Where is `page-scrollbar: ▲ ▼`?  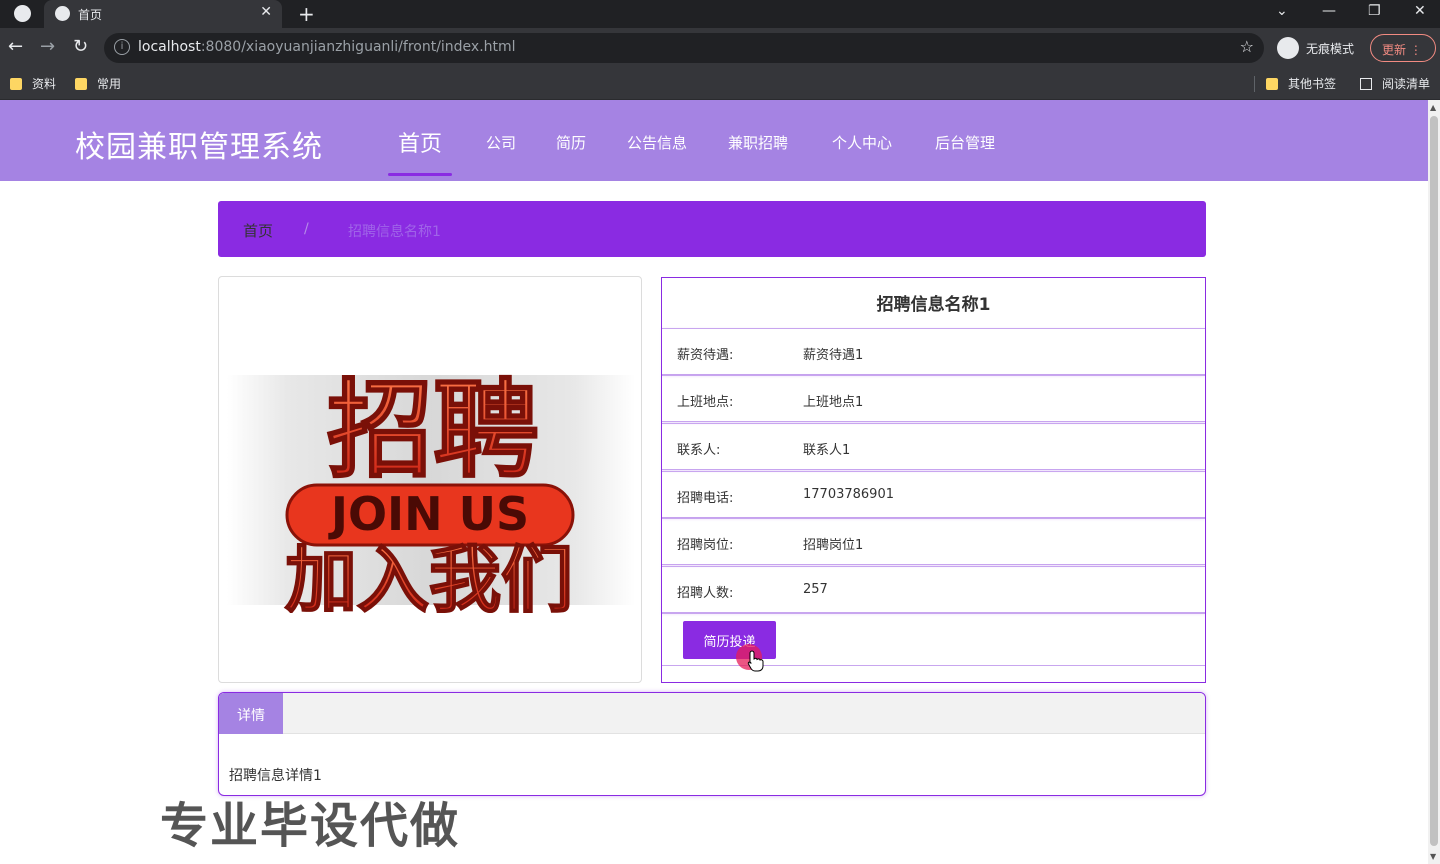 page-scrollbar: ▲ ▼ is located at coordinates (1434, 482).